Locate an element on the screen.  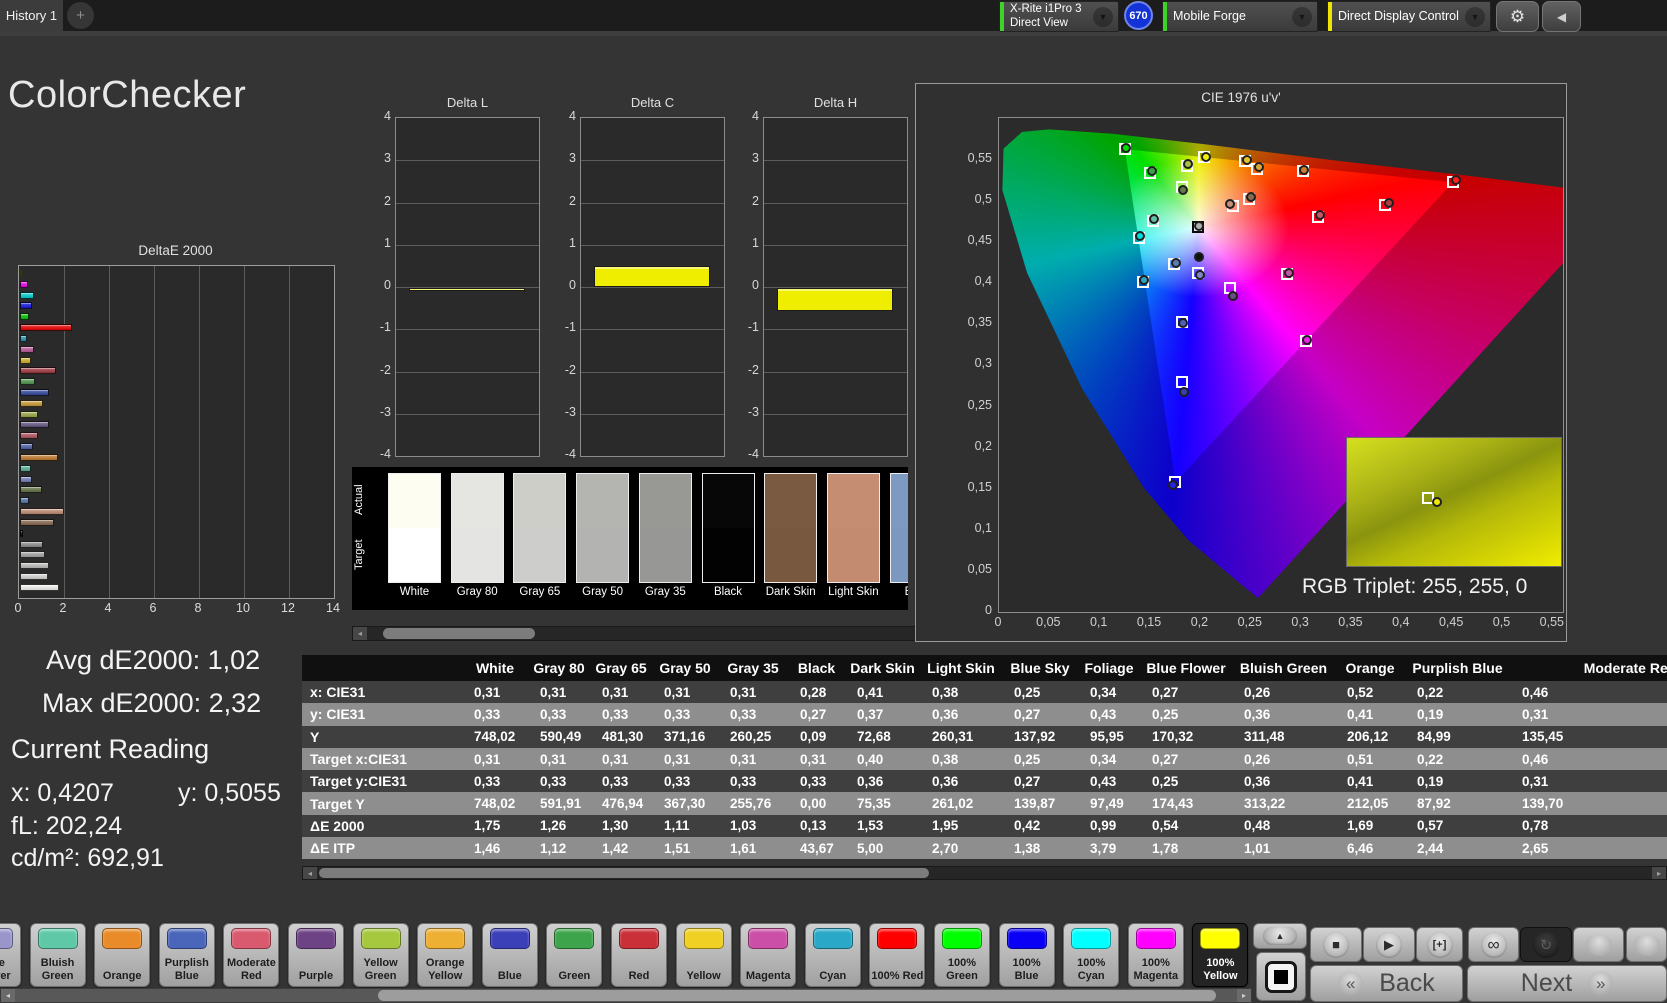
swatch-label: Blue is located at coordinates (899, 592).